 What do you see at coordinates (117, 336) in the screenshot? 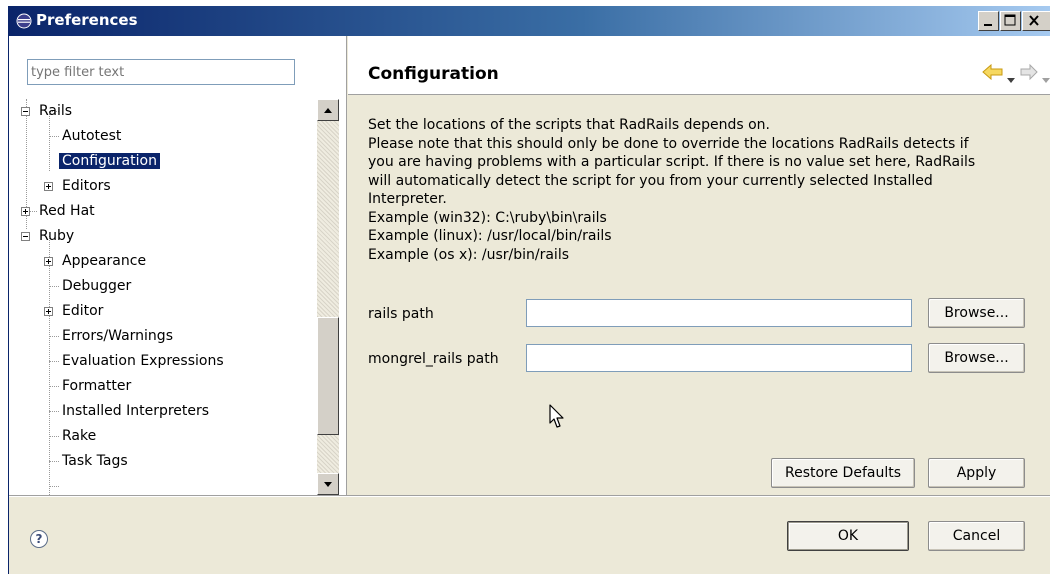
I see `tree-item-errors-warnings: Errors/Warnings` at bounding box center [117, 336].